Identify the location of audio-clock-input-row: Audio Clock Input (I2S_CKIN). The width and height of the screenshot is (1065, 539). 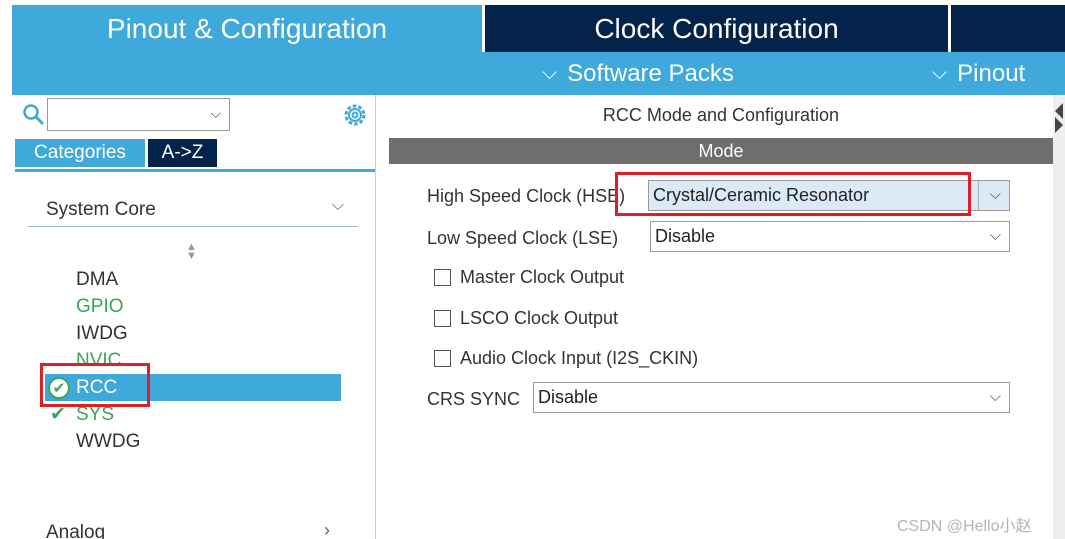
(566, 358).